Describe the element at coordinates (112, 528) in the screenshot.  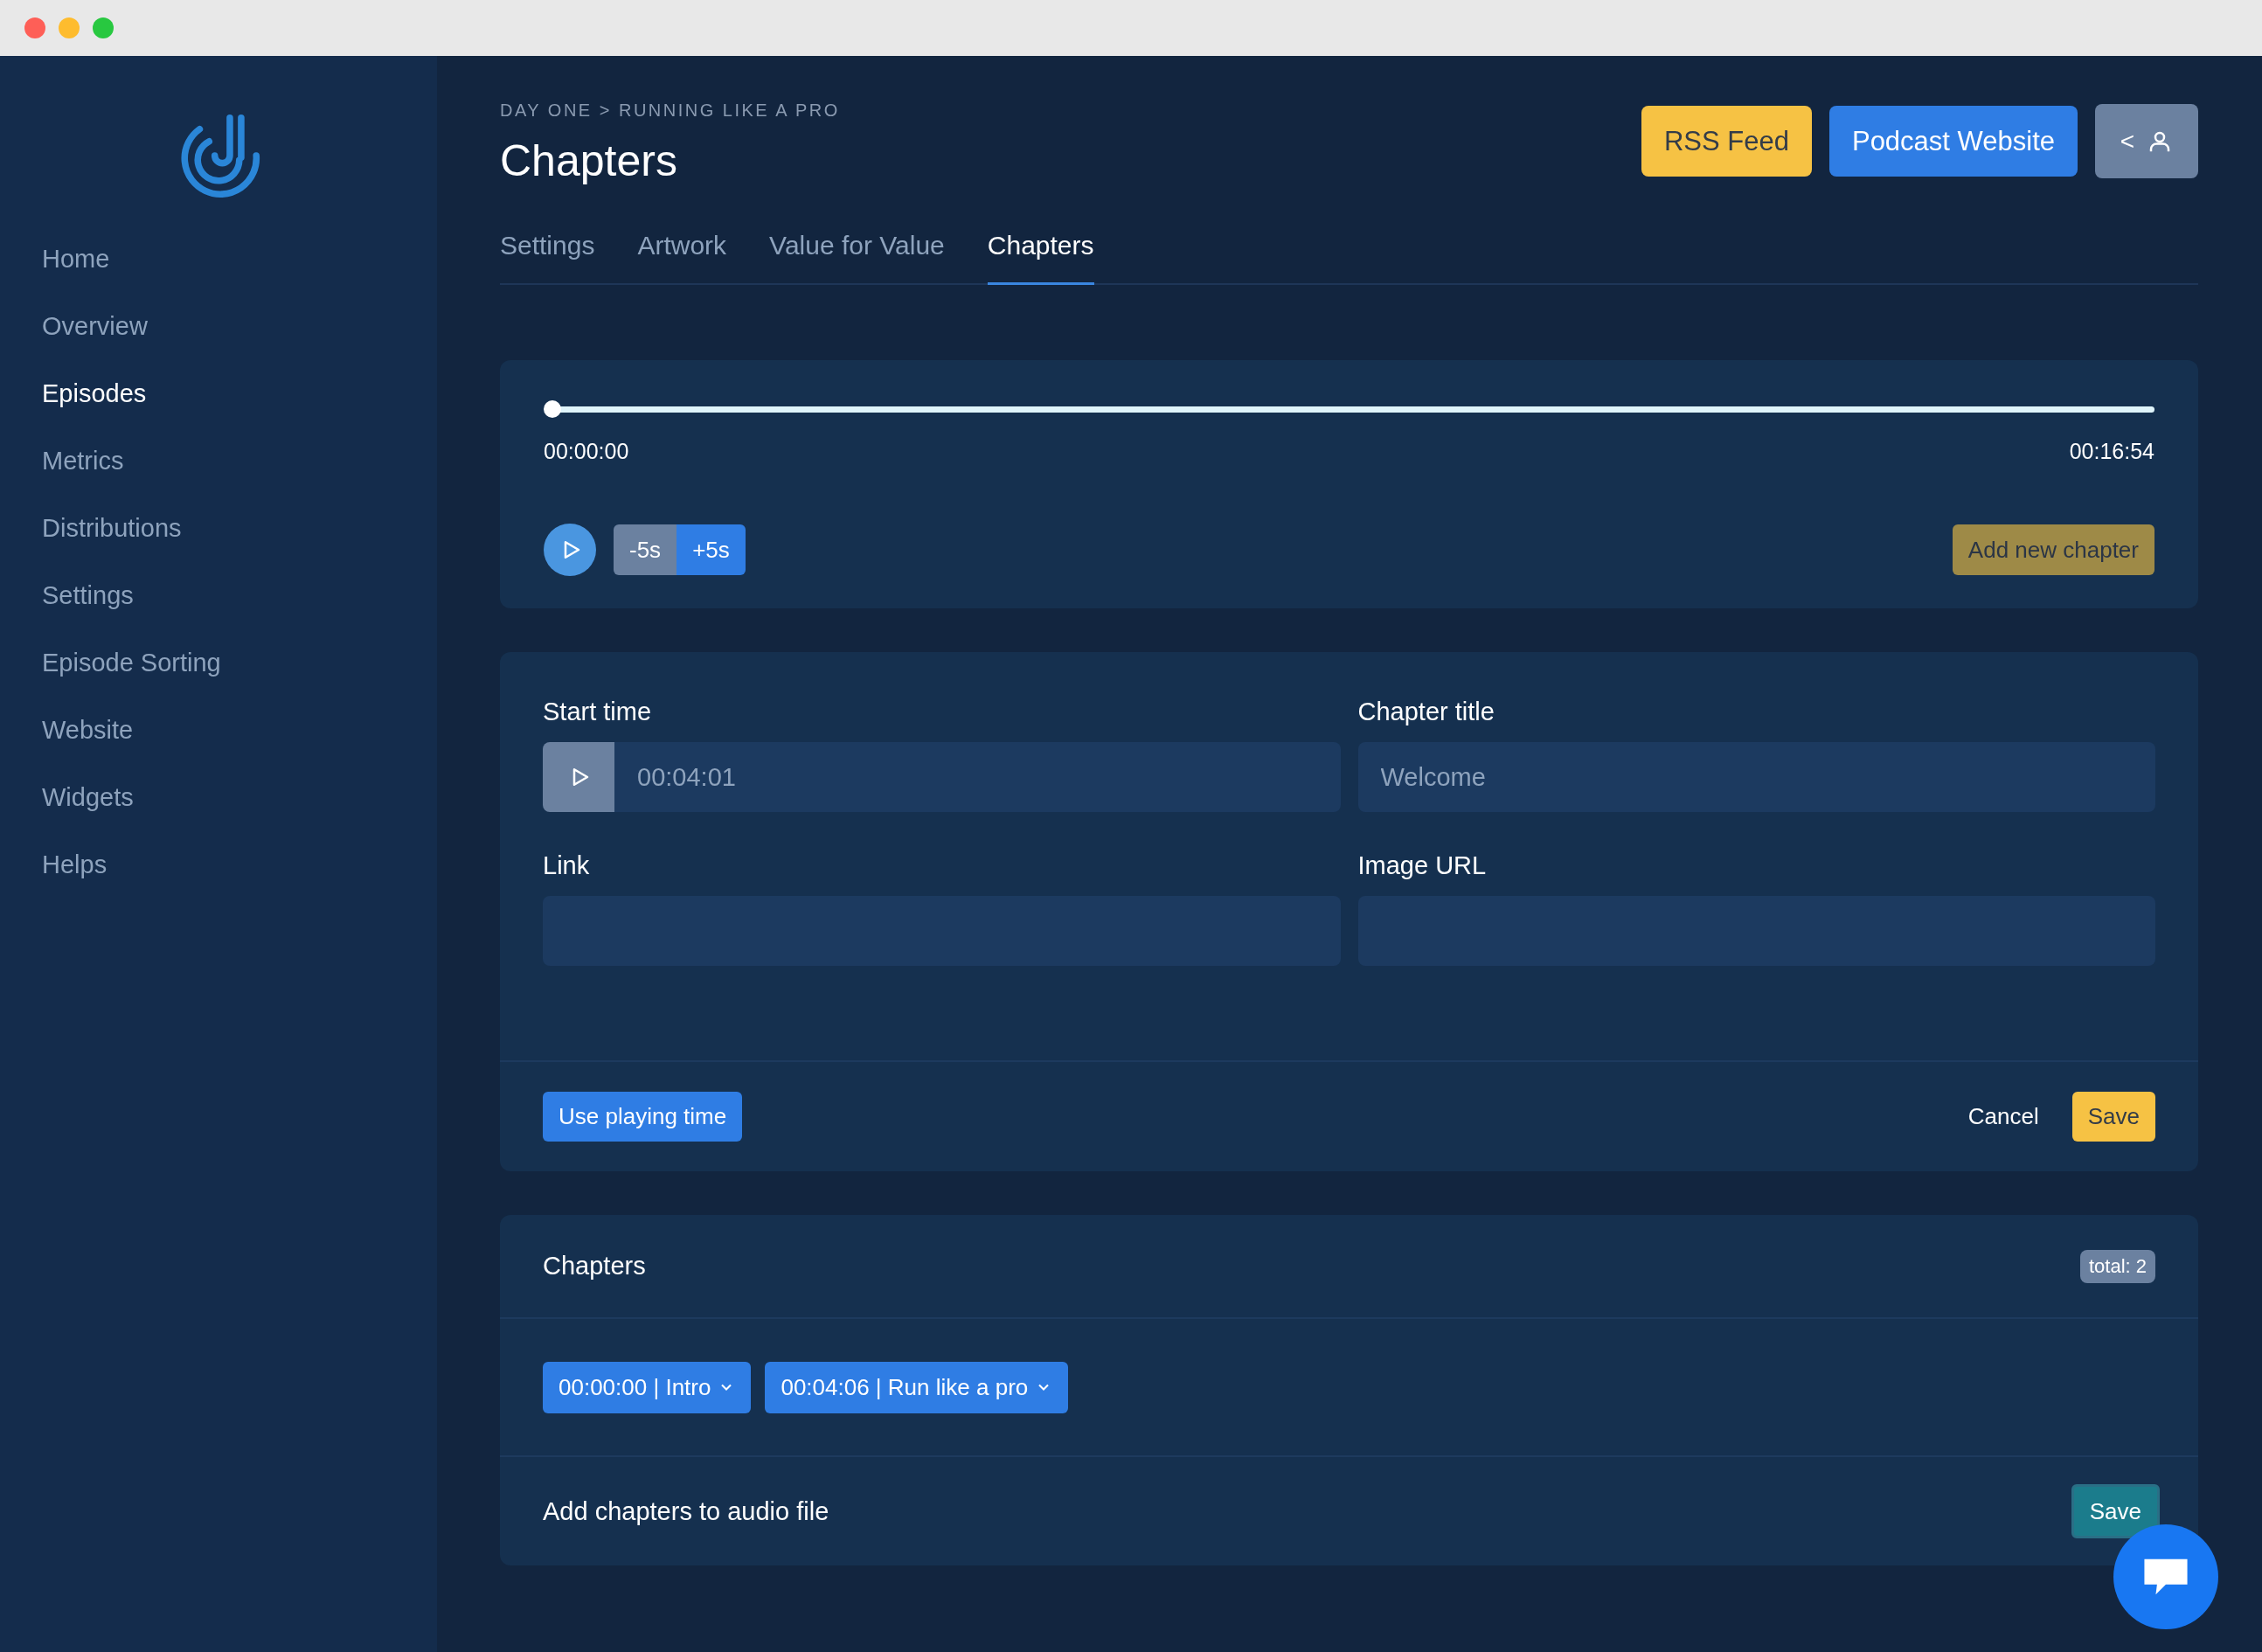
I see `sidebar-item: Distributions` at that location.